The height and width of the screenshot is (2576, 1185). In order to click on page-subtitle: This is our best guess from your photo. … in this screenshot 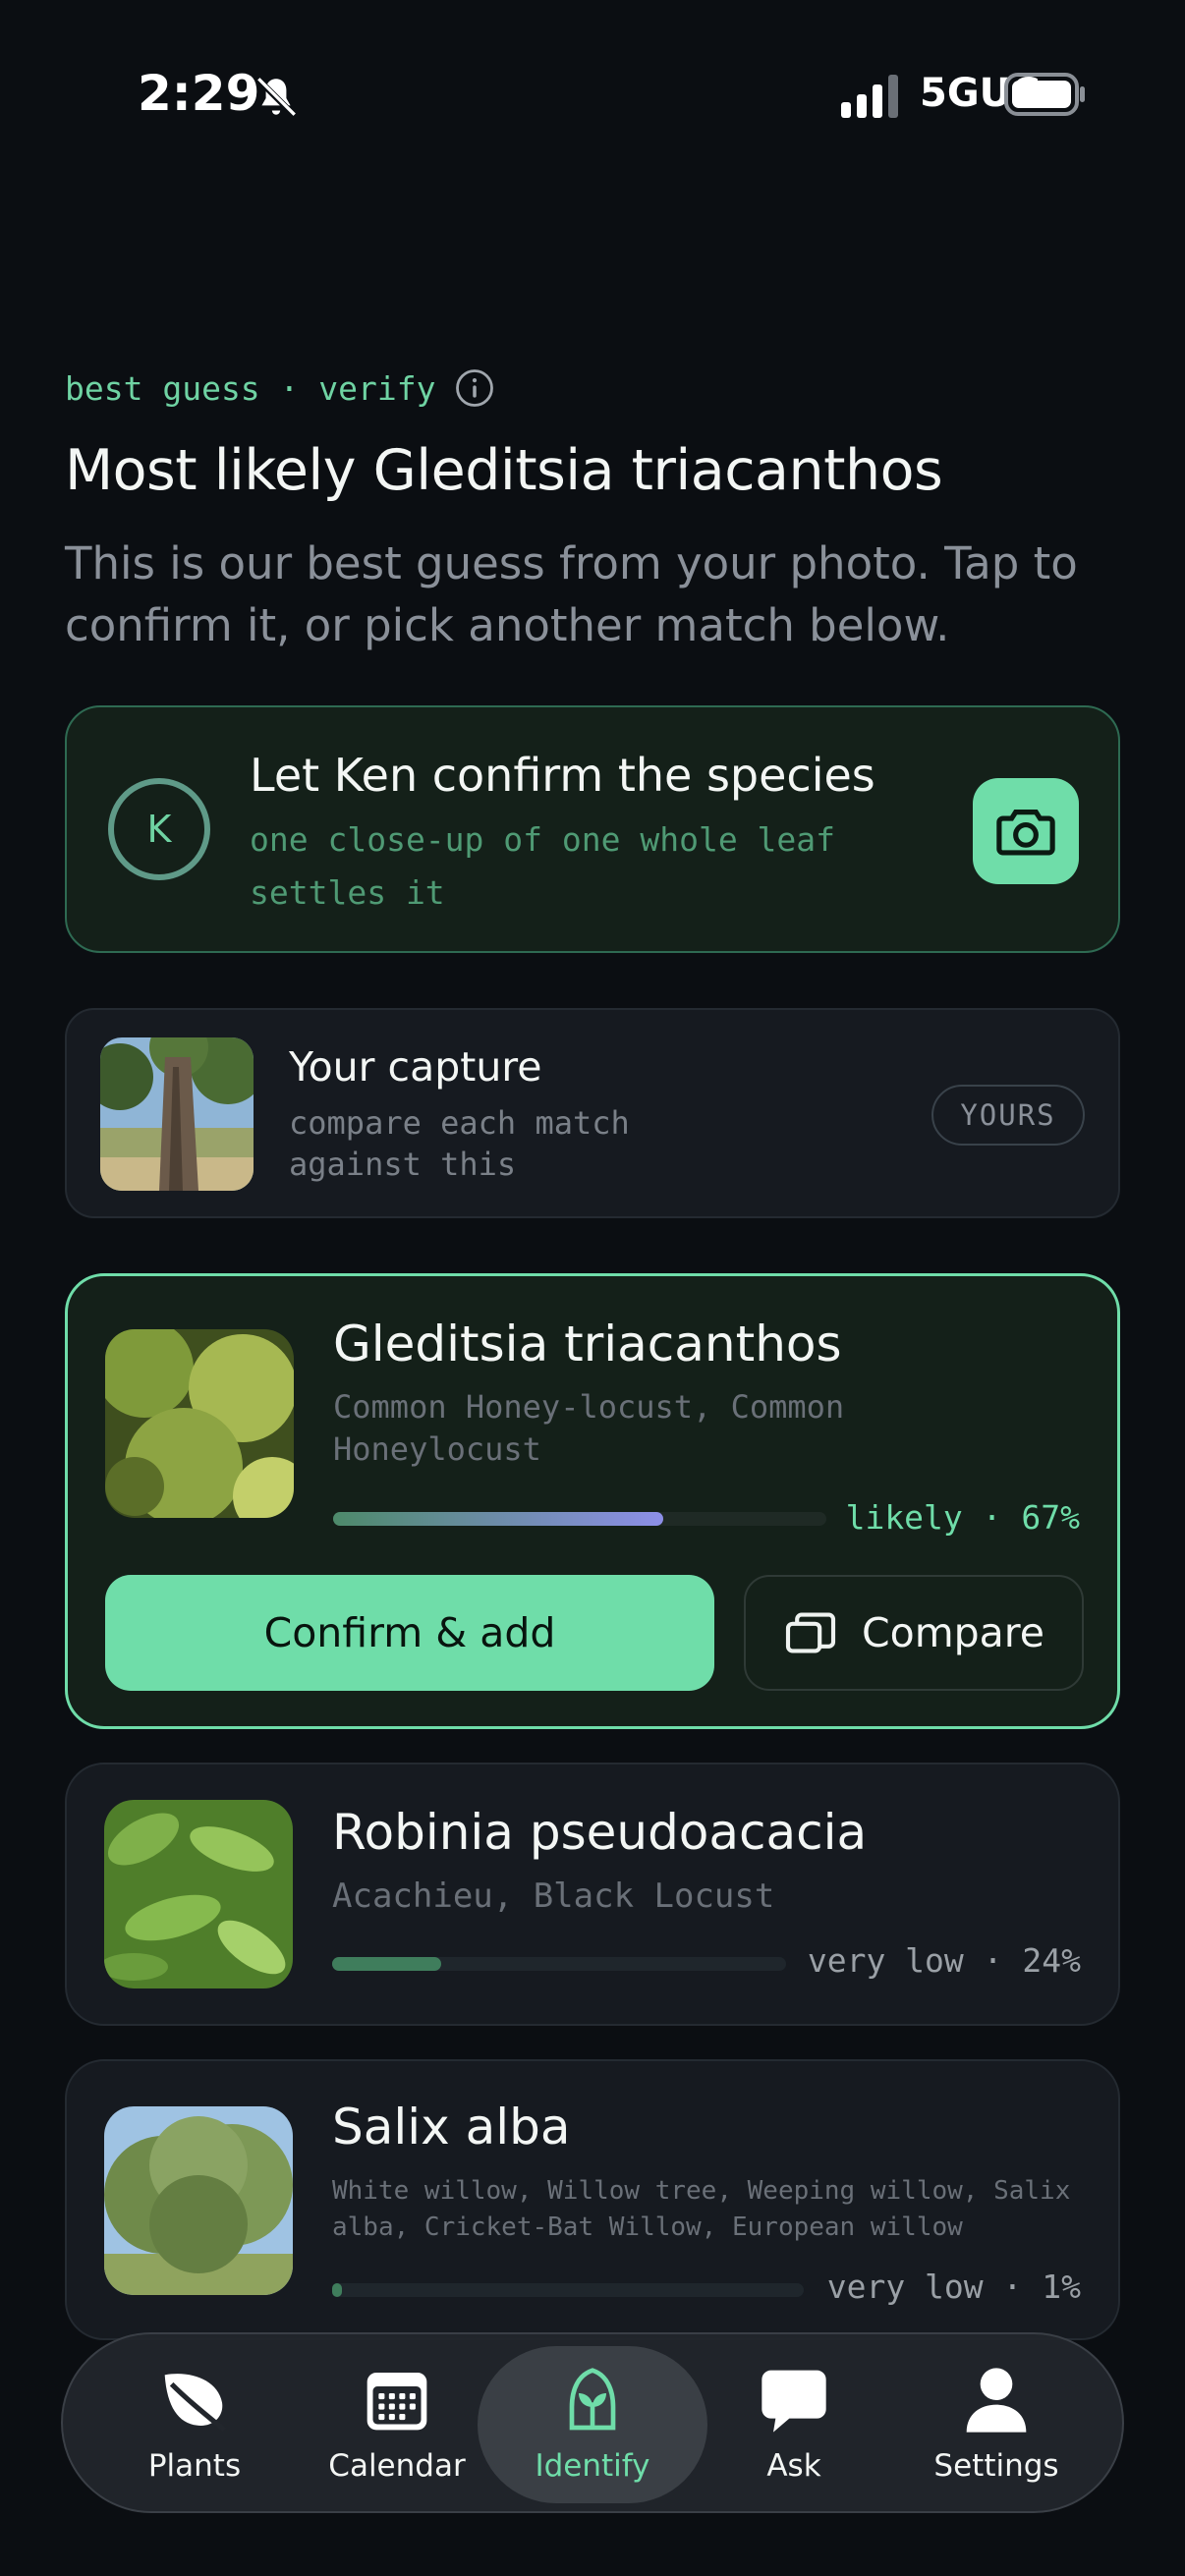, I will do `click(571, 594)`.